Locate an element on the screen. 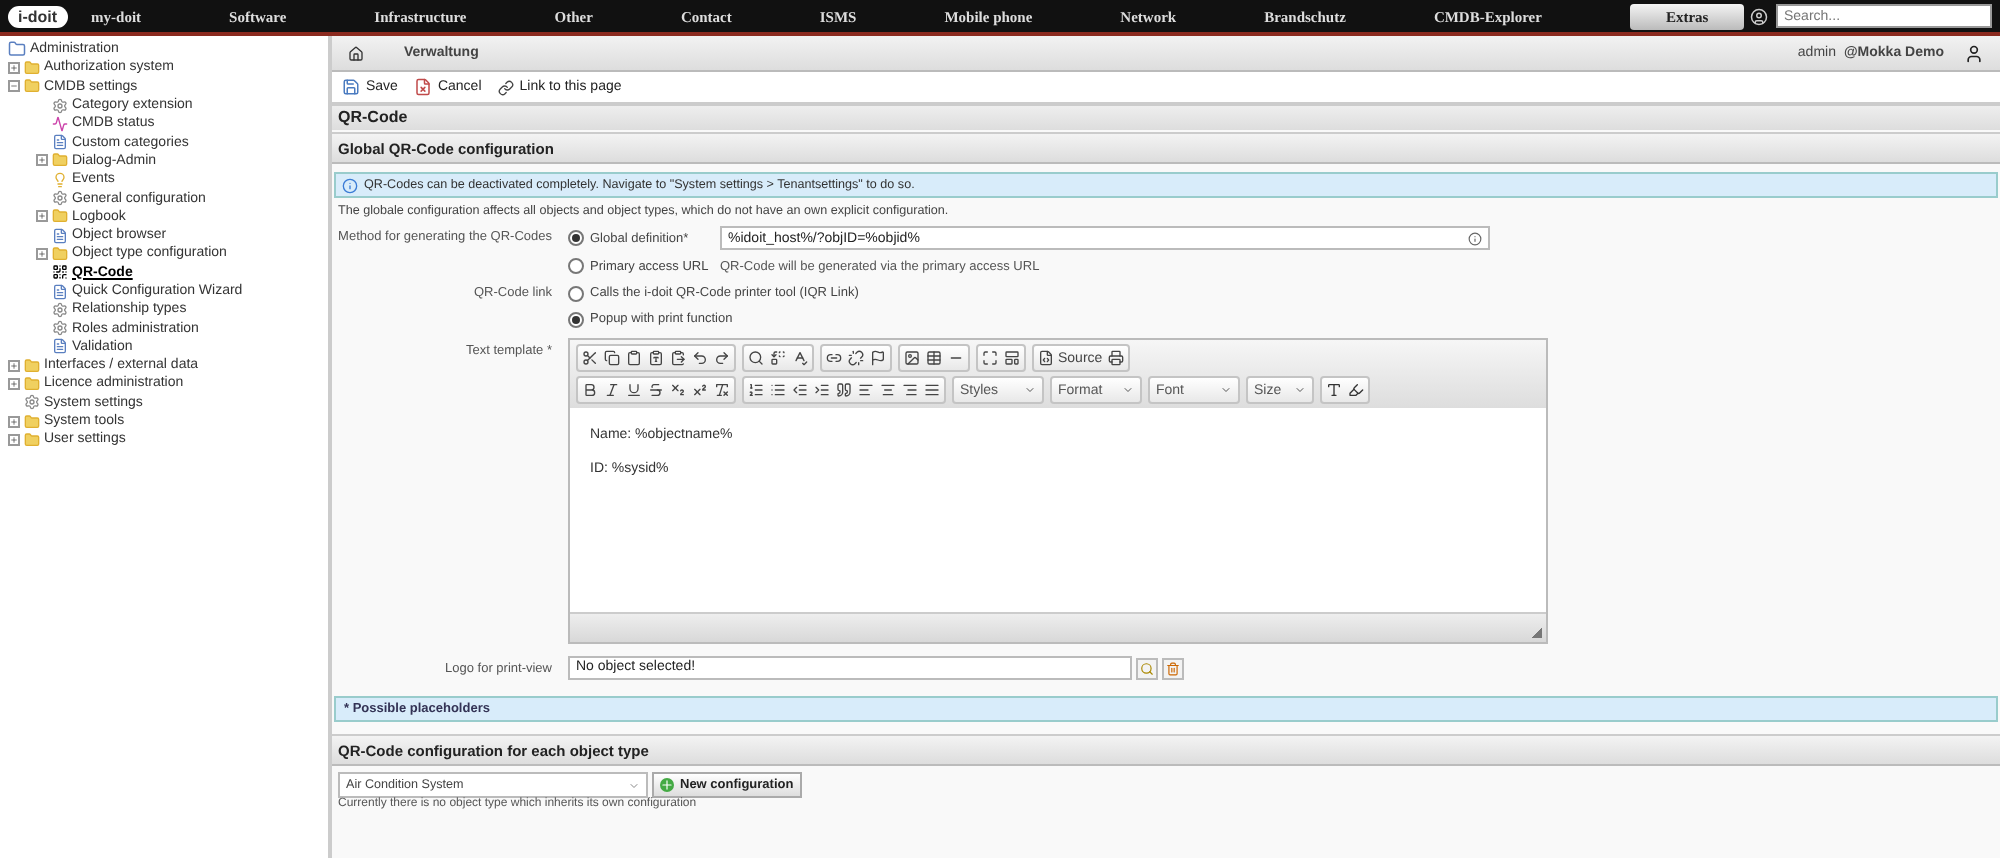  strikethrough-button is located at coordinates (656, 390).